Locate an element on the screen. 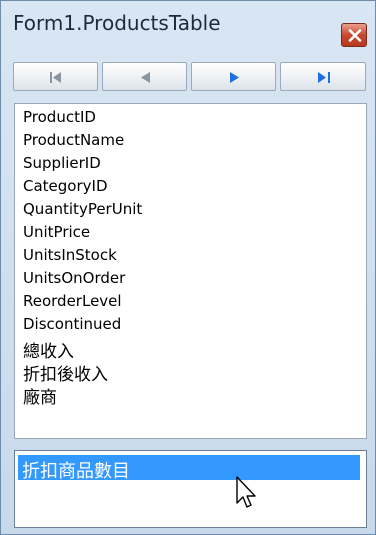 This screenshot has height=535, width=376. field-item: CategoryID is located at coordinates (65, 186).